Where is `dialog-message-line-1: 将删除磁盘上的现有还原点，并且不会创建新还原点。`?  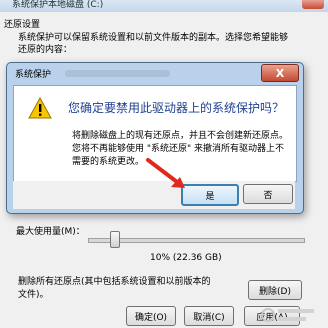 dialog-message-line-1: 将删除磁盘上的现有还原点，并且不会创建新还原点。 is located at coordinates (180, 136).